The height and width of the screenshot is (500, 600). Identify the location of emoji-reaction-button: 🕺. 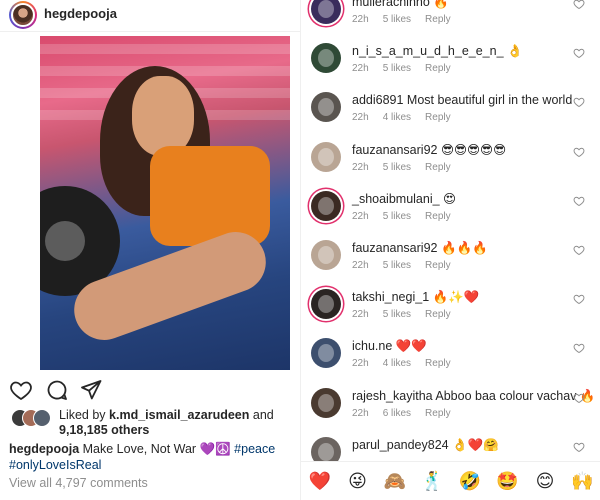
(433, 482).